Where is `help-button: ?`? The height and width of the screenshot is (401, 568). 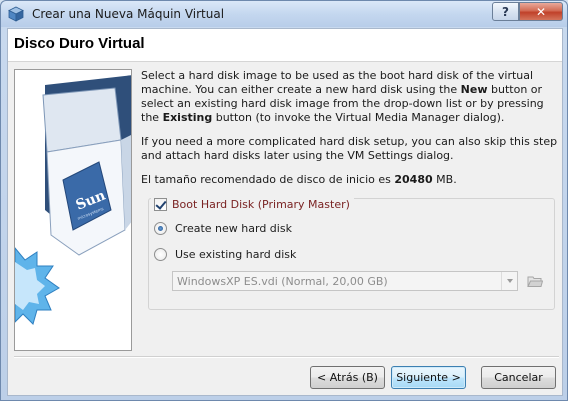 help-button: ? is located at coordinates (505, 11).